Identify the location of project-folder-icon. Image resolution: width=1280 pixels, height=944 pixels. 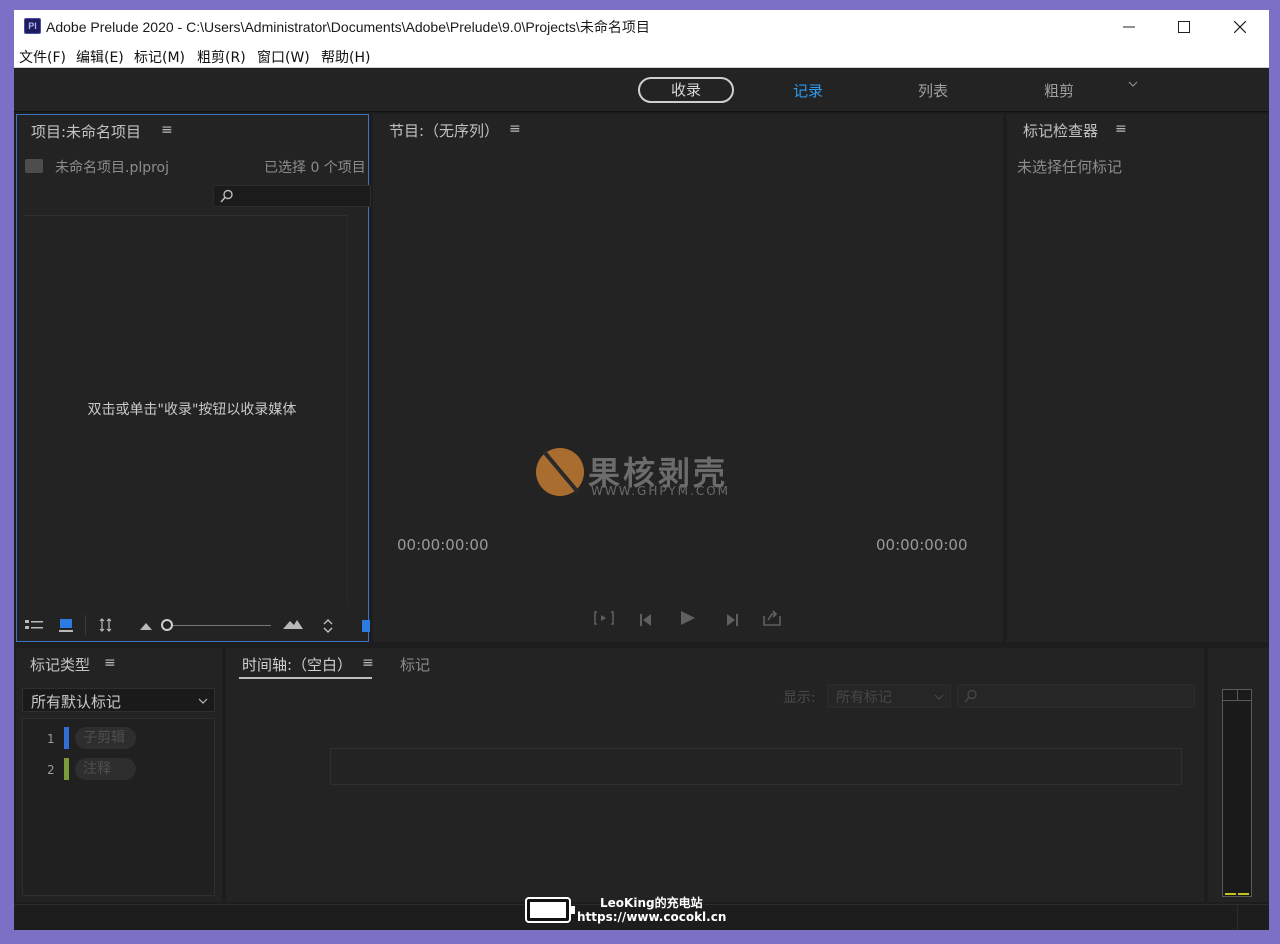
(34, 166).